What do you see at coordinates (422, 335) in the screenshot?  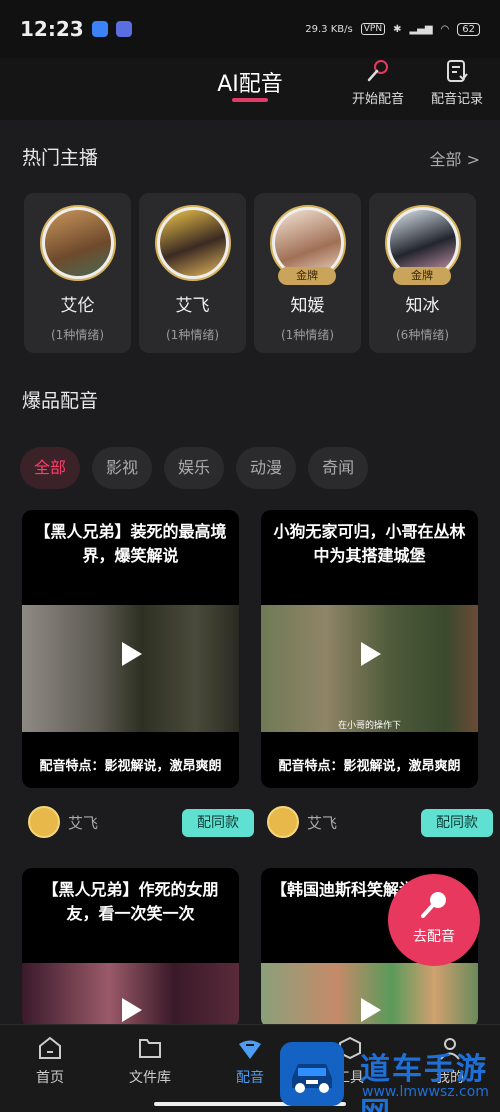 I see `anchor-emotions: (6种情绪)` at bounding box center [422, 335].